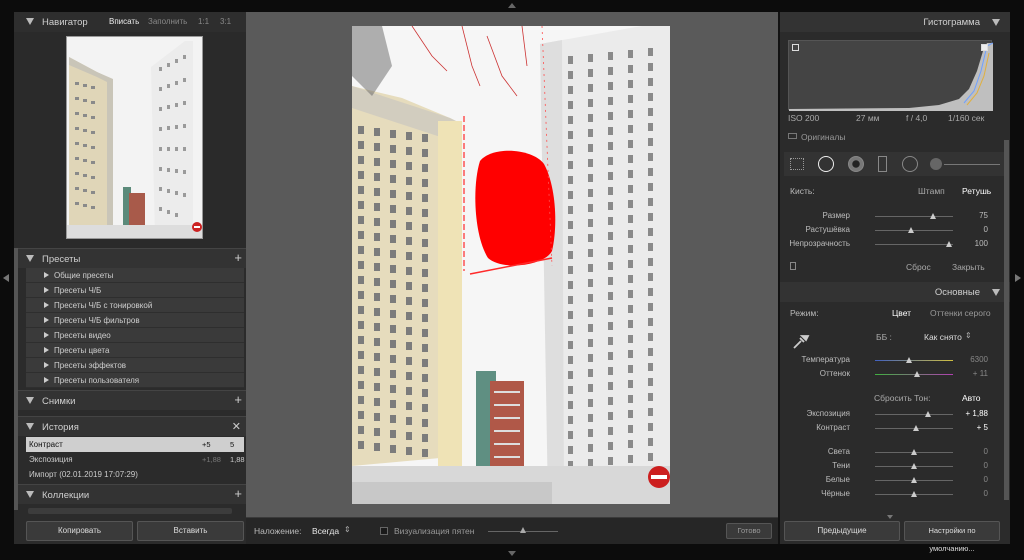  I want to click on zoom-1-1: 1:1, so click(203, 21).